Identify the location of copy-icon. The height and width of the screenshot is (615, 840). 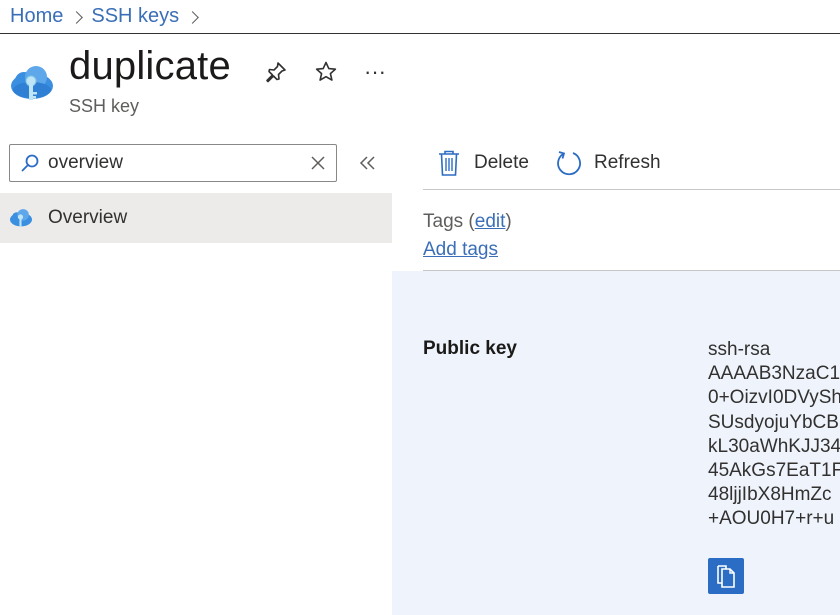
(726, 576).